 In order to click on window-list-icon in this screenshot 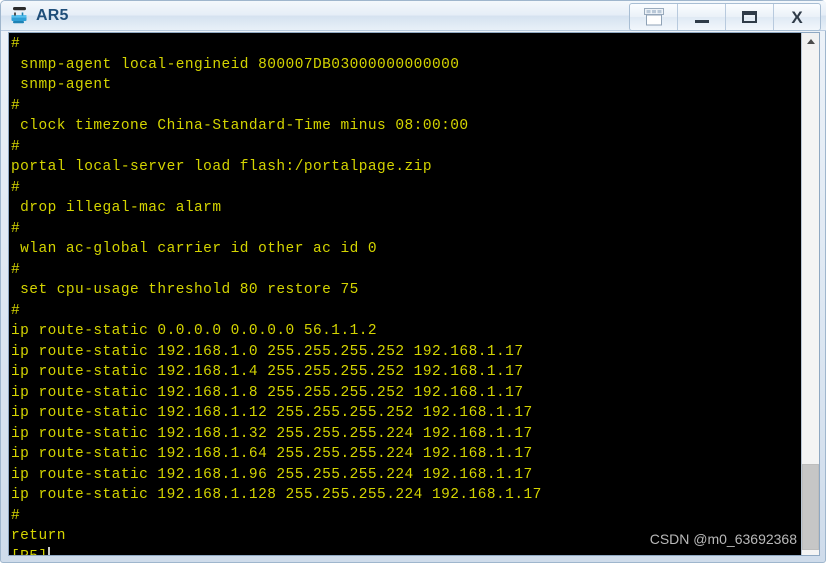, I will do `click(654, 17)`.